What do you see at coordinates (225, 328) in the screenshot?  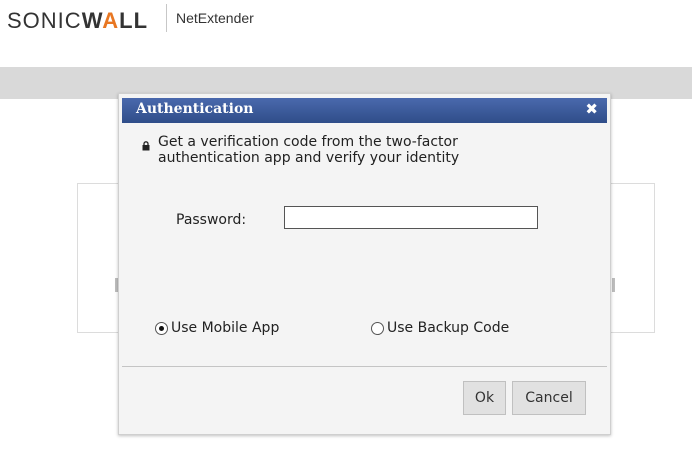 I see `use-mobile-app-label: Use Mobile App` at bounding box center [225, 328].